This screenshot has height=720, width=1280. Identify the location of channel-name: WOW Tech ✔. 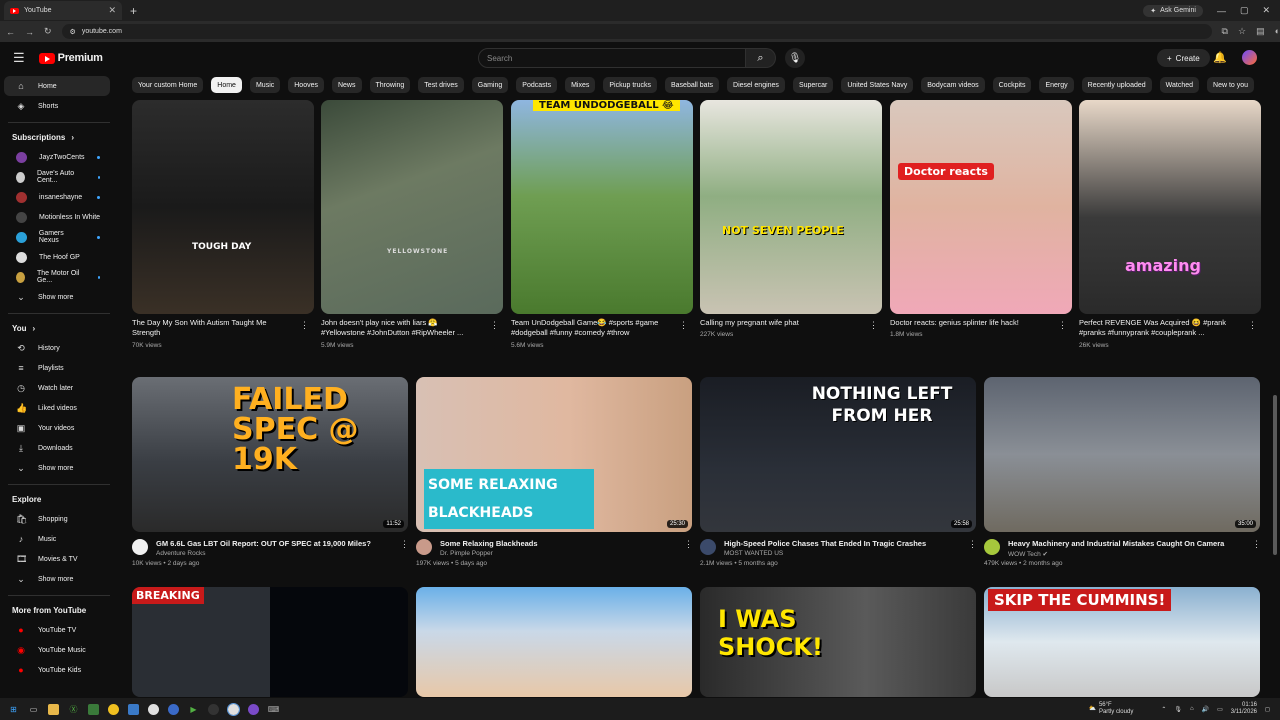
(1028, 554).